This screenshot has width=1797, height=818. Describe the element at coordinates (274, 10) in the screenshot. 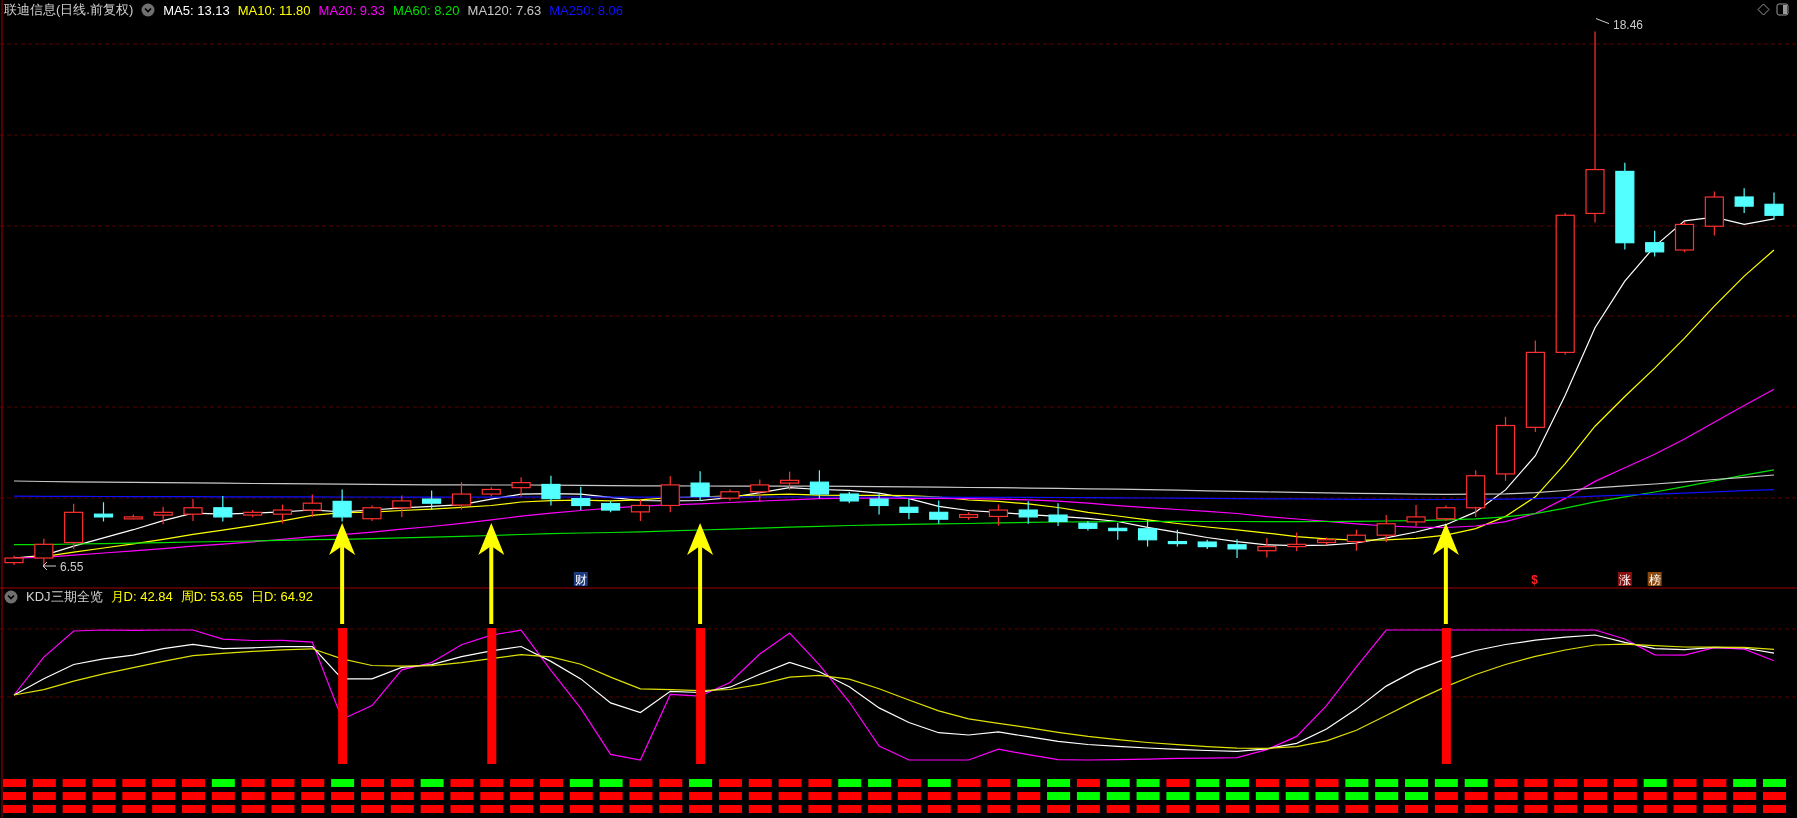

I see `ma-legend-value: MA10: 11.80` at that location.